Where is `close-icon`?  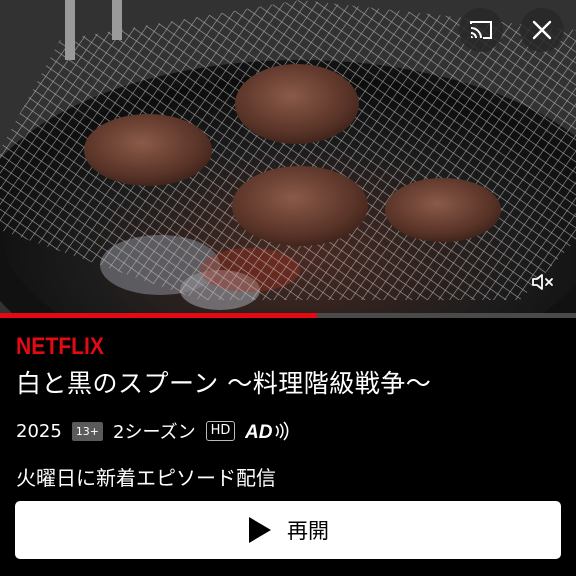
close-icon is located at coordinates (542, 30).